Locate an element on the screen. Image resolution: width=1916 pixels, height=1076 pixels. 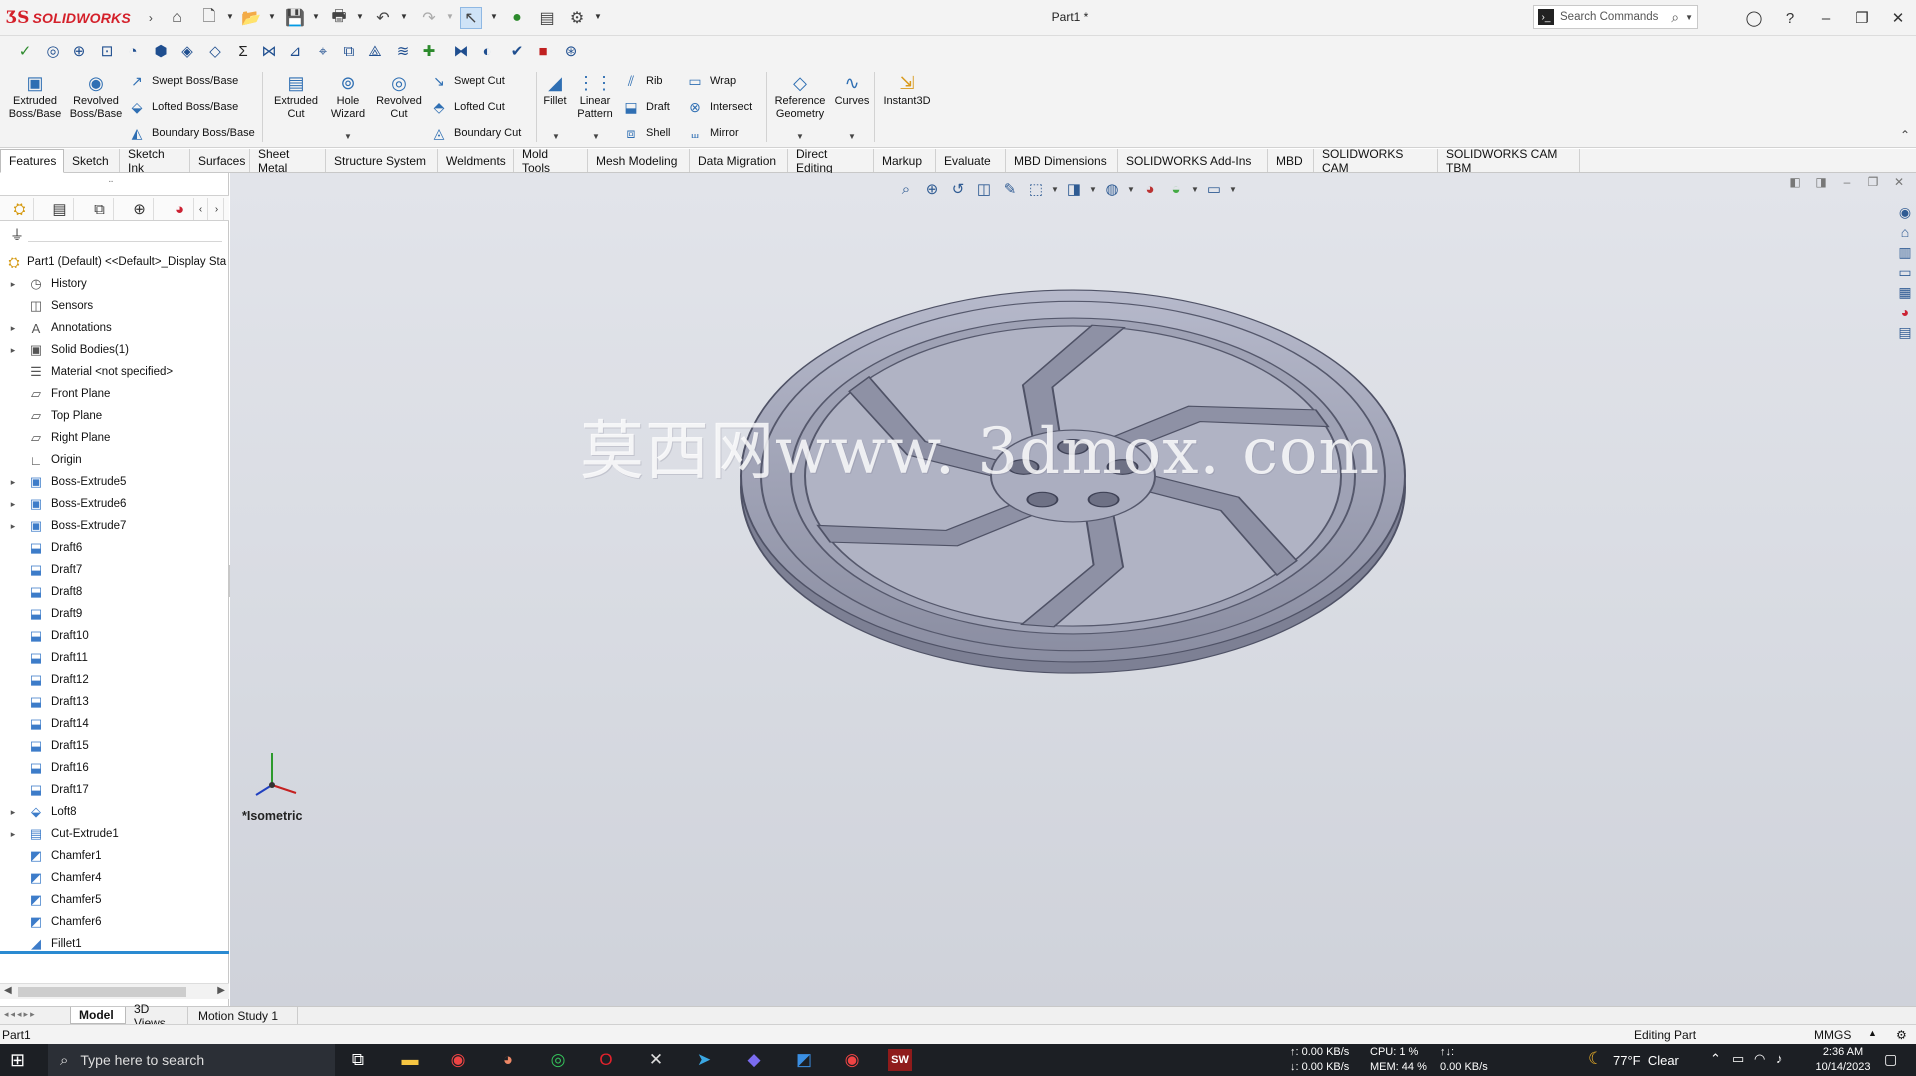
tab-navigation-icons: ◂◂◂▸▸ is located at coordinates (20, 1014).